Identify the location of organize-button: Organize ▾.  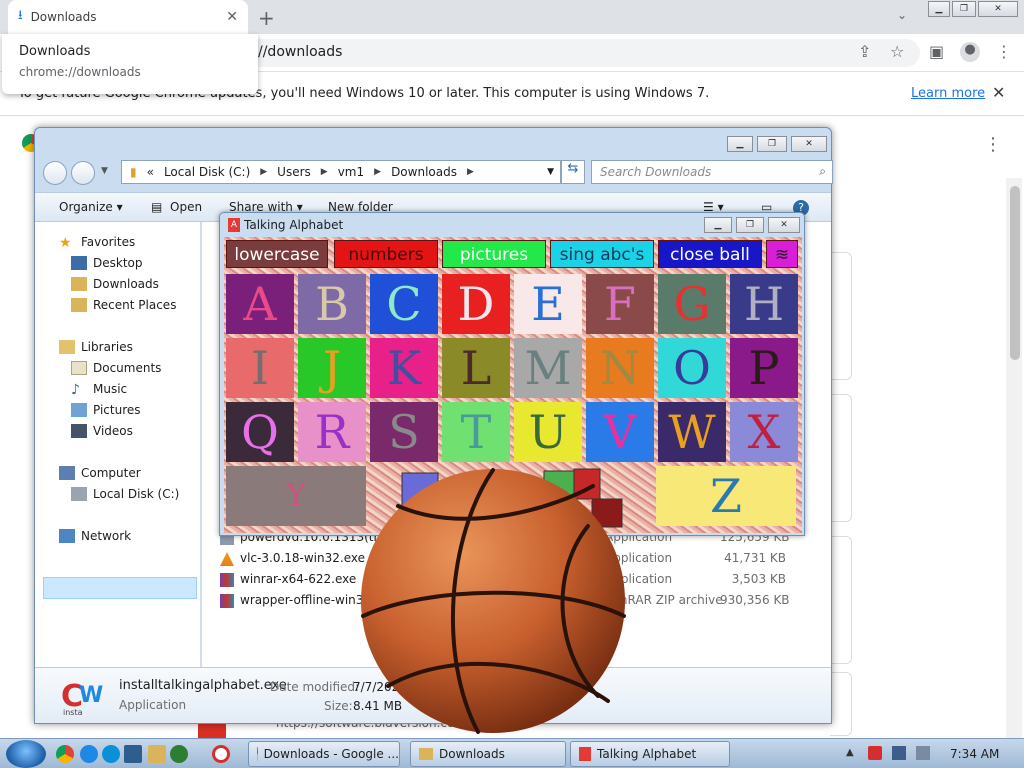
(91, 207).